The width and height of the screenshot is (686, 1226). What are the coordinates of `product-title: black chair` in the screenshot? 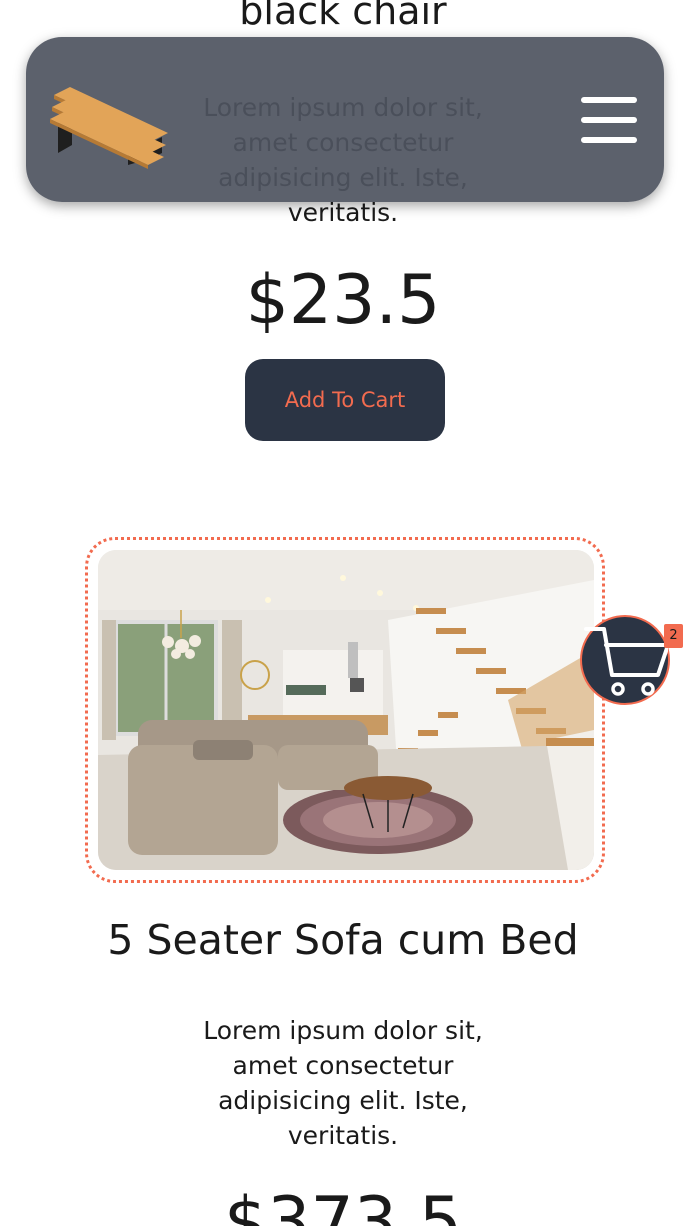 It's located at (343, 16).